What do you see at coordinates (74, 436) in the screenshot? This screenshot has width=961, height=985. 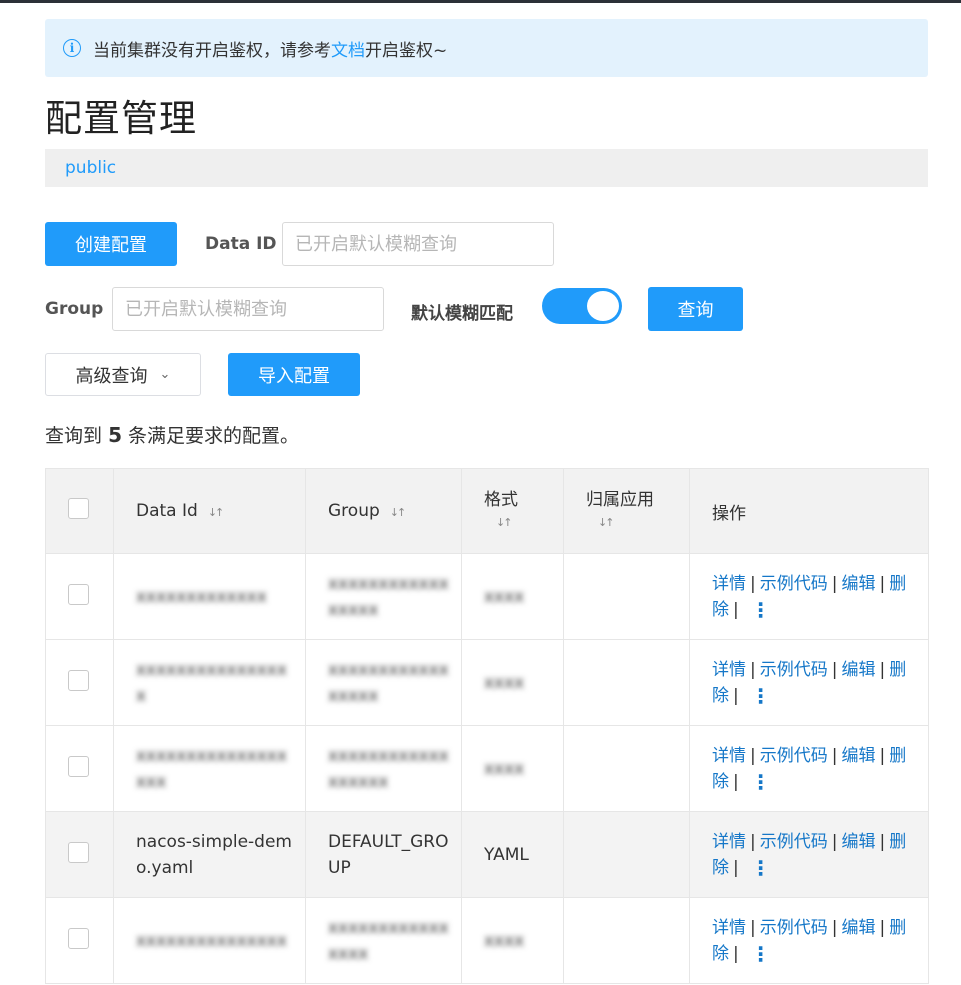 I see `result-prefix: 查询到` at bounding box center [74, 436].